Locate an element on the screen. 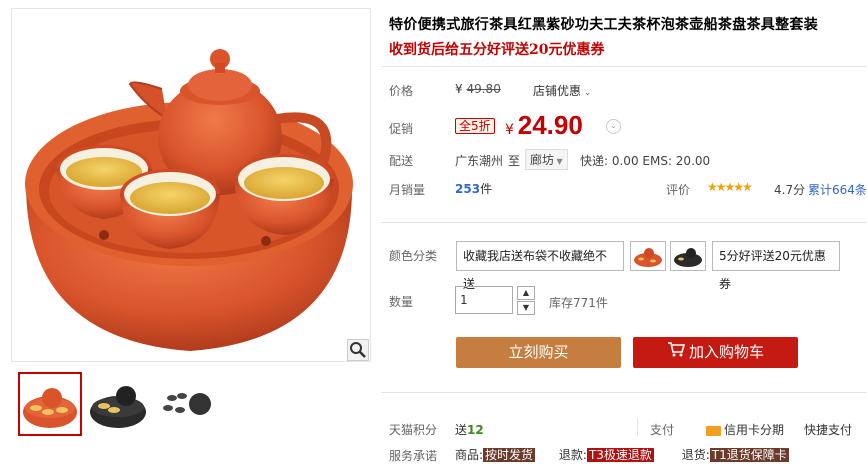  original-price: ¥ 49.80 is located at coordinates (478, 89).